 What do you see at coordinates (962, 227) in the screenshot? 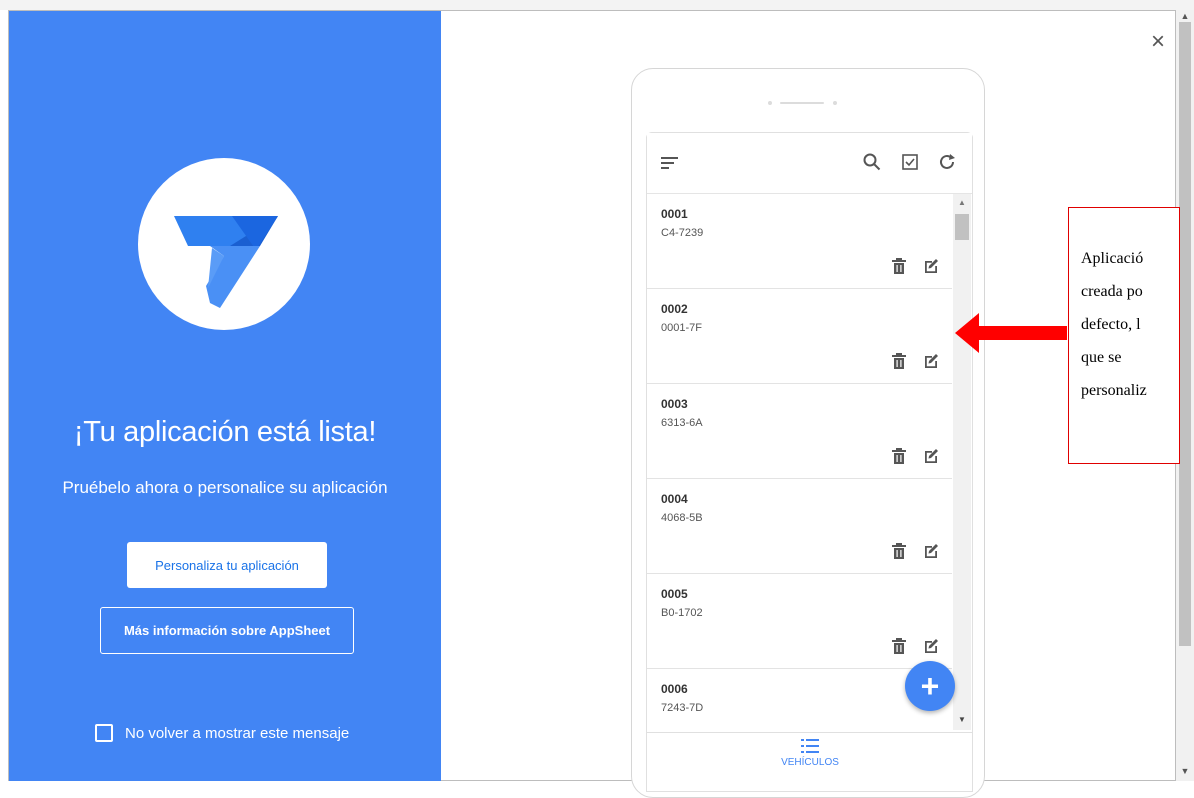
I see `list-scrollbar-thumb` at bounding box center [962, 227].